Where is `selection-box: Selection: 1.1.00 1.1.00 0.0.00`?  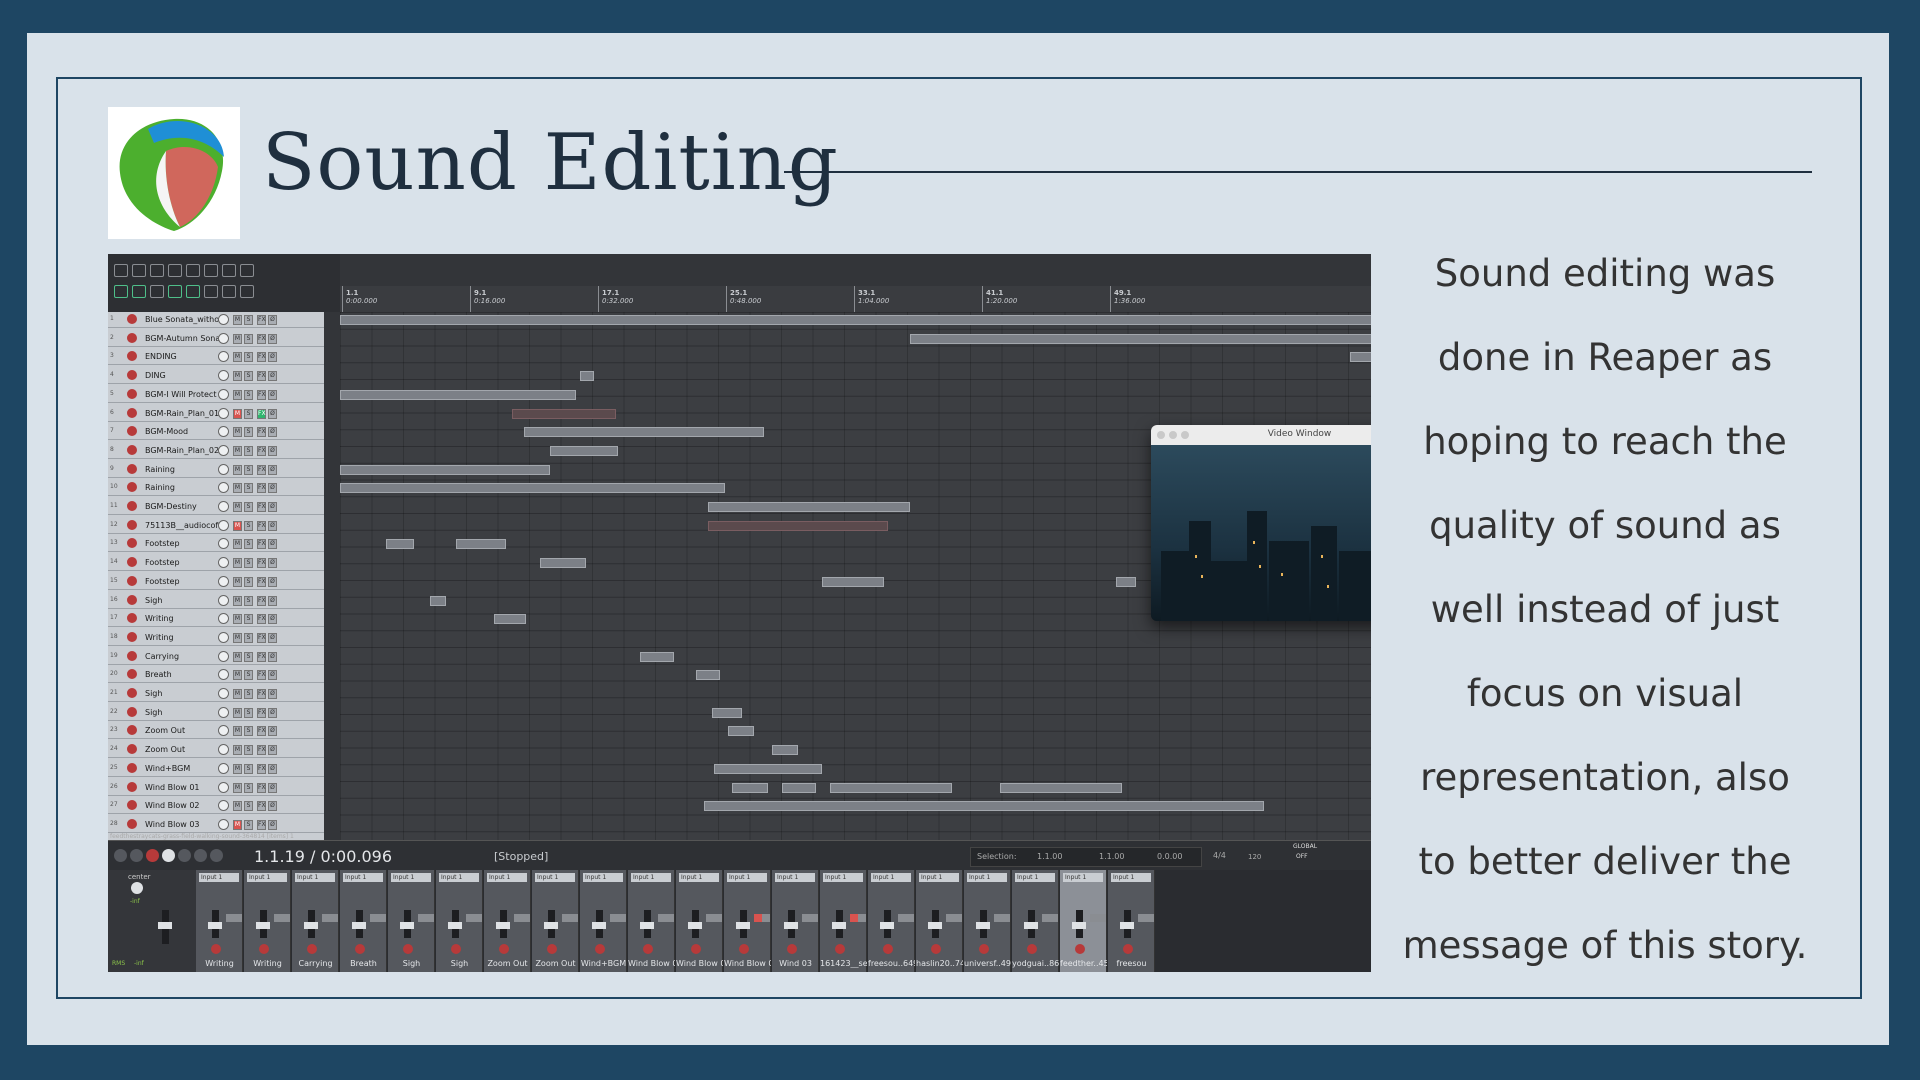 selection-box: Selection: 1.1.00 1.1.00 0.0.00 is located at coordinates (1086, 857).